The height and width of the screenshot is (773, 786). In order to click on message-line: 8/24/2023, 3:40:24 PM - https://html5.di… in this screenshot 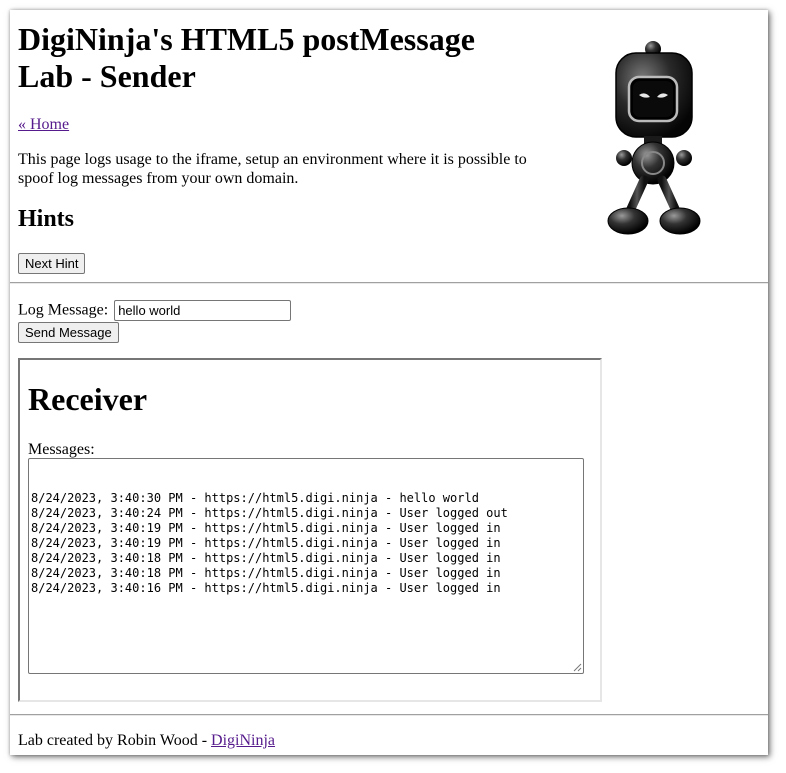, I will do `click(269, 513)`.